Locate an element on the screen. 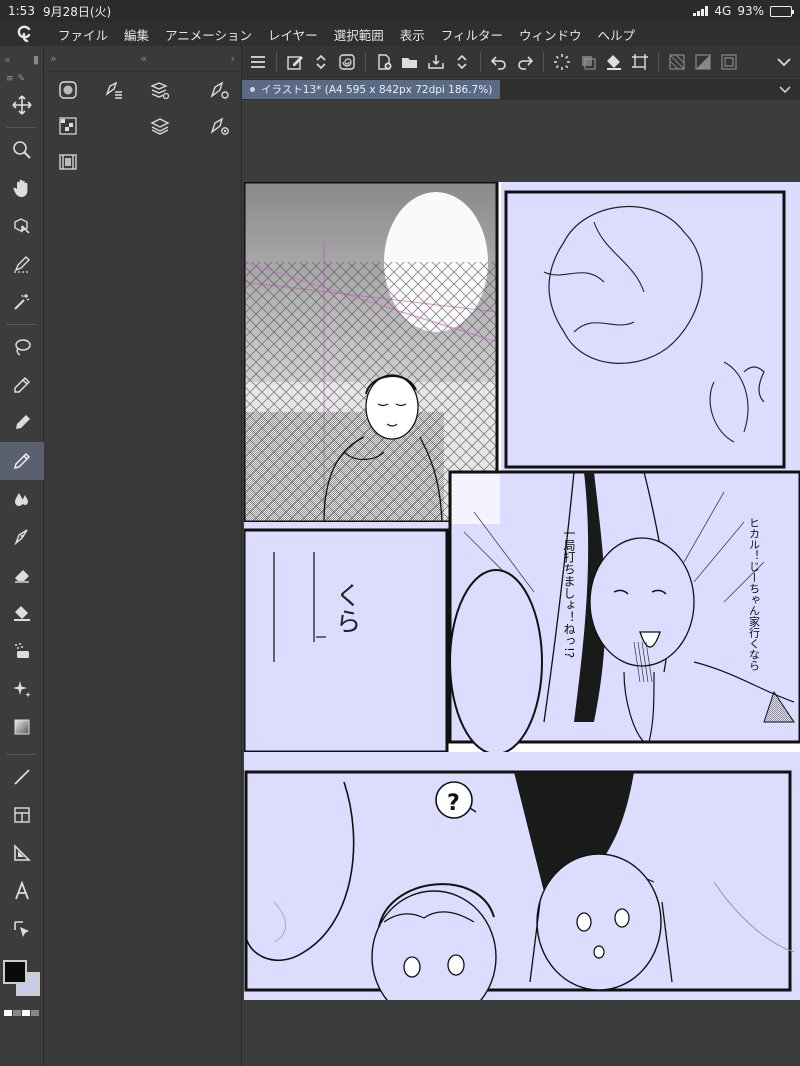 This screenshot has height=1066, width=800. invert-button is located at coordinates (703, 62).